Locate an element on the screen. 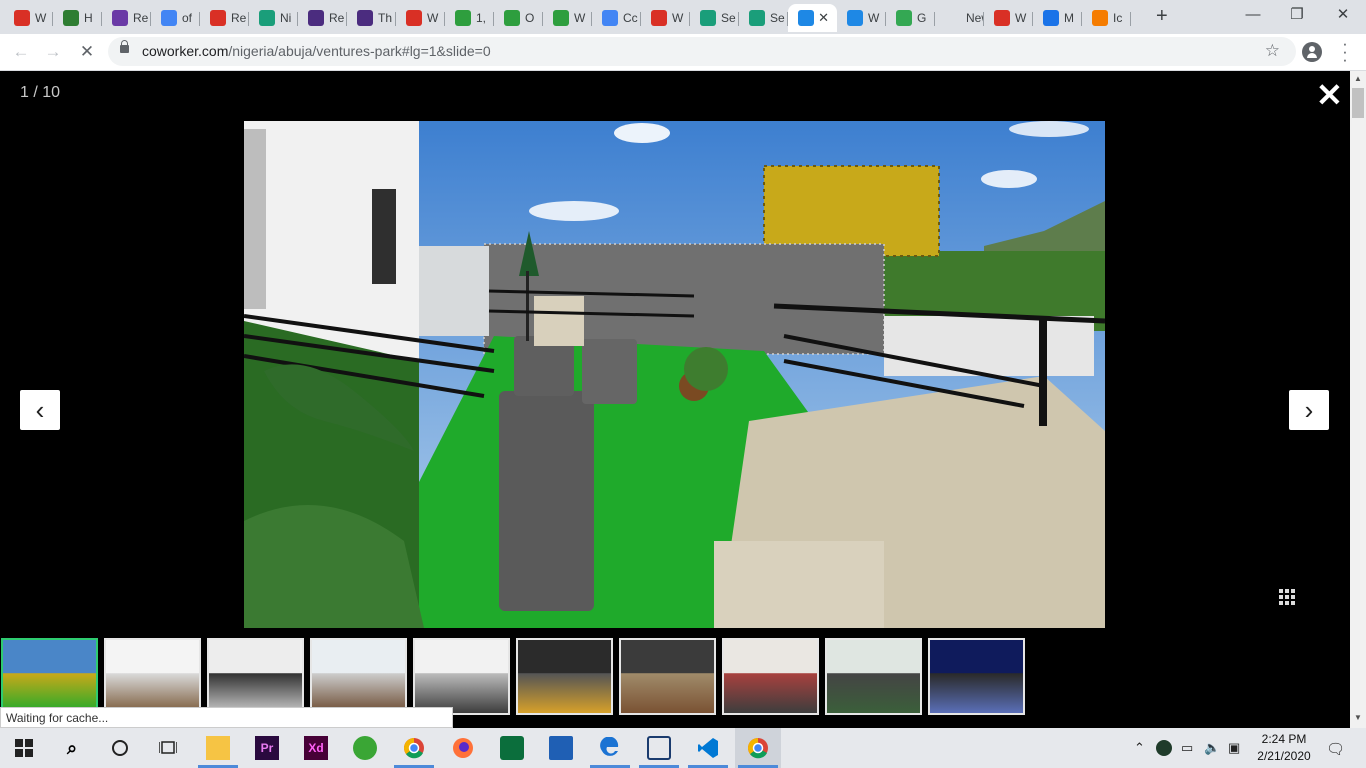  tray-app-icon is located at coordinates (1164, 748).